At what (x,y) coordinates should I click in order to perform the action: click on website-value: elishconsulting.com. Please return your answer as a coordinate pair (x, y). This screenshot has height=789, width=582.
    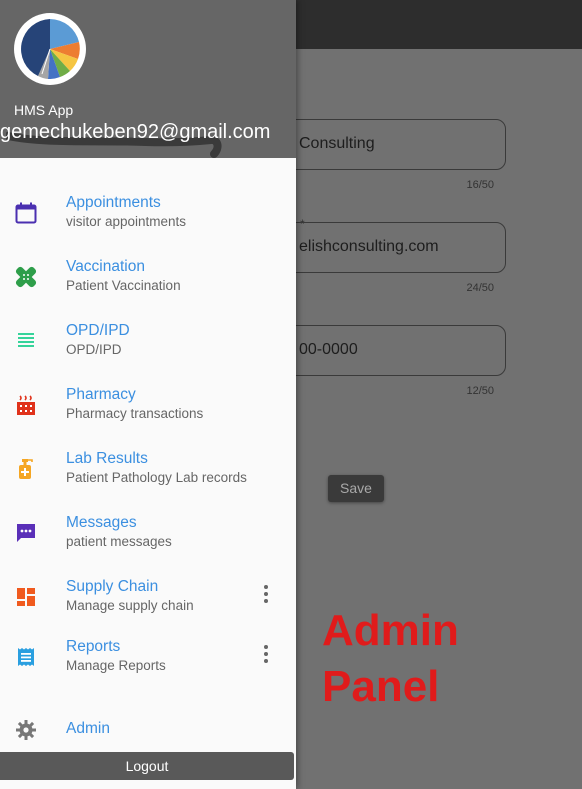
    Looking at the image, I should click on (369, 246).